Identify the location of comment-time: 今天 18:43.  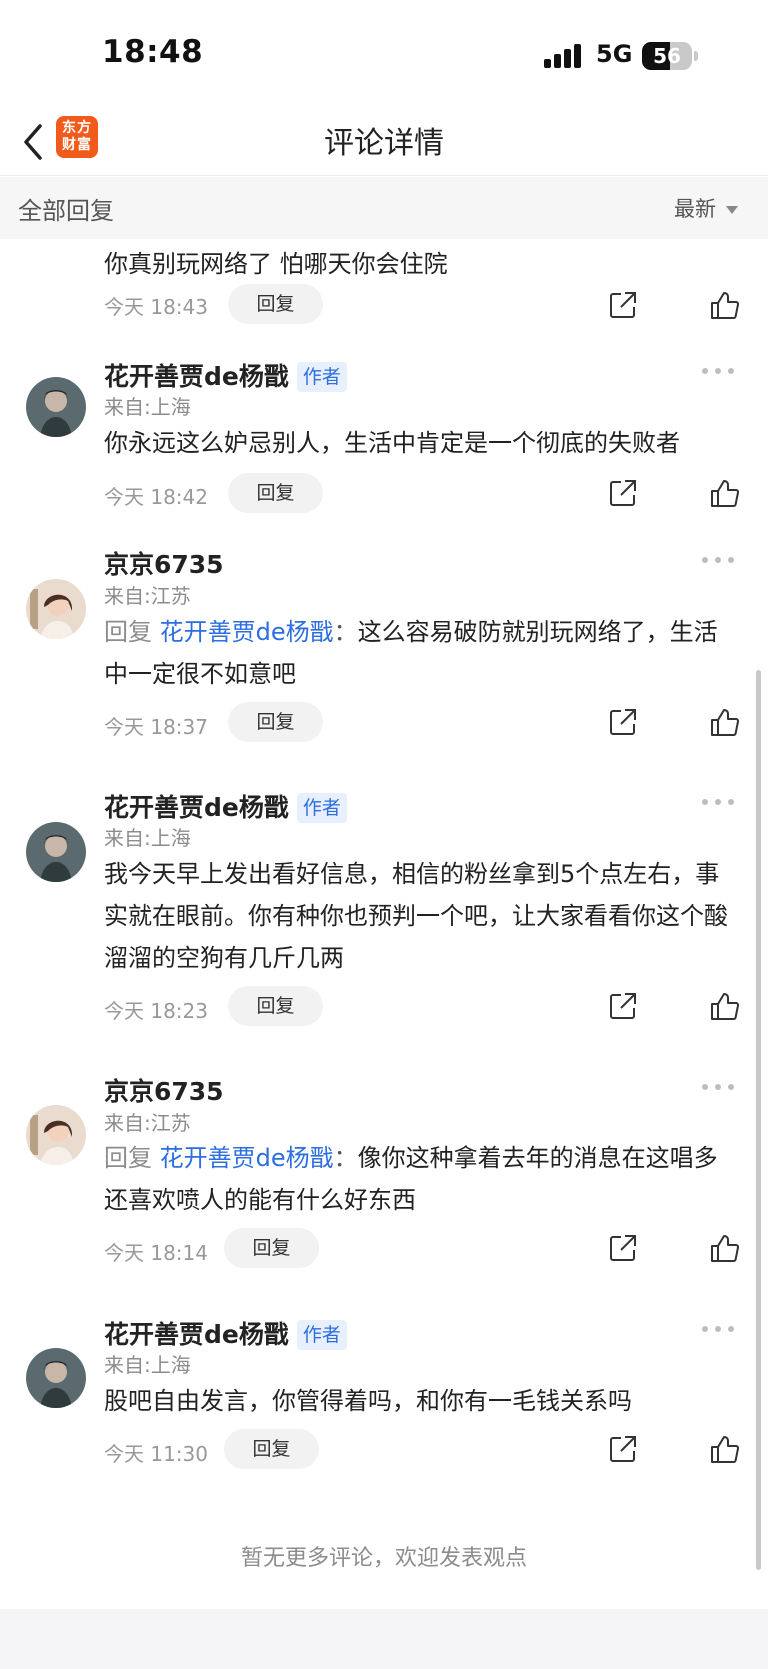
(156, 307).